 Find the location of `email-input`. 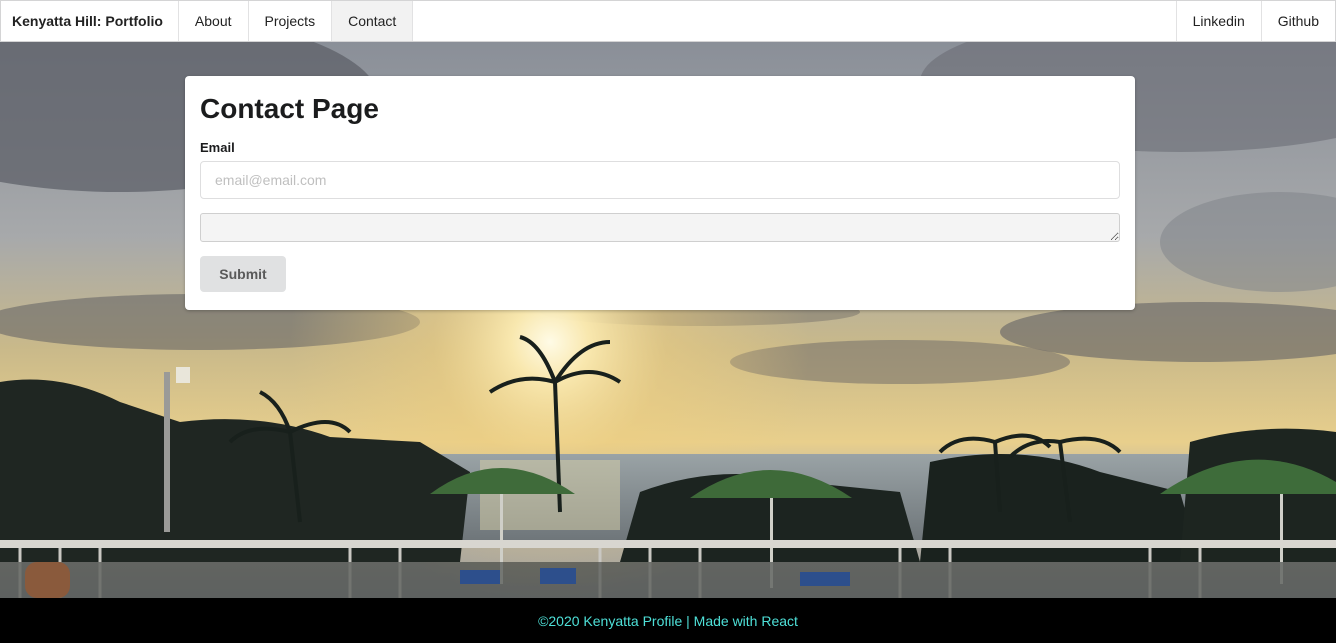

email-input is located at coordinates (660, 180).